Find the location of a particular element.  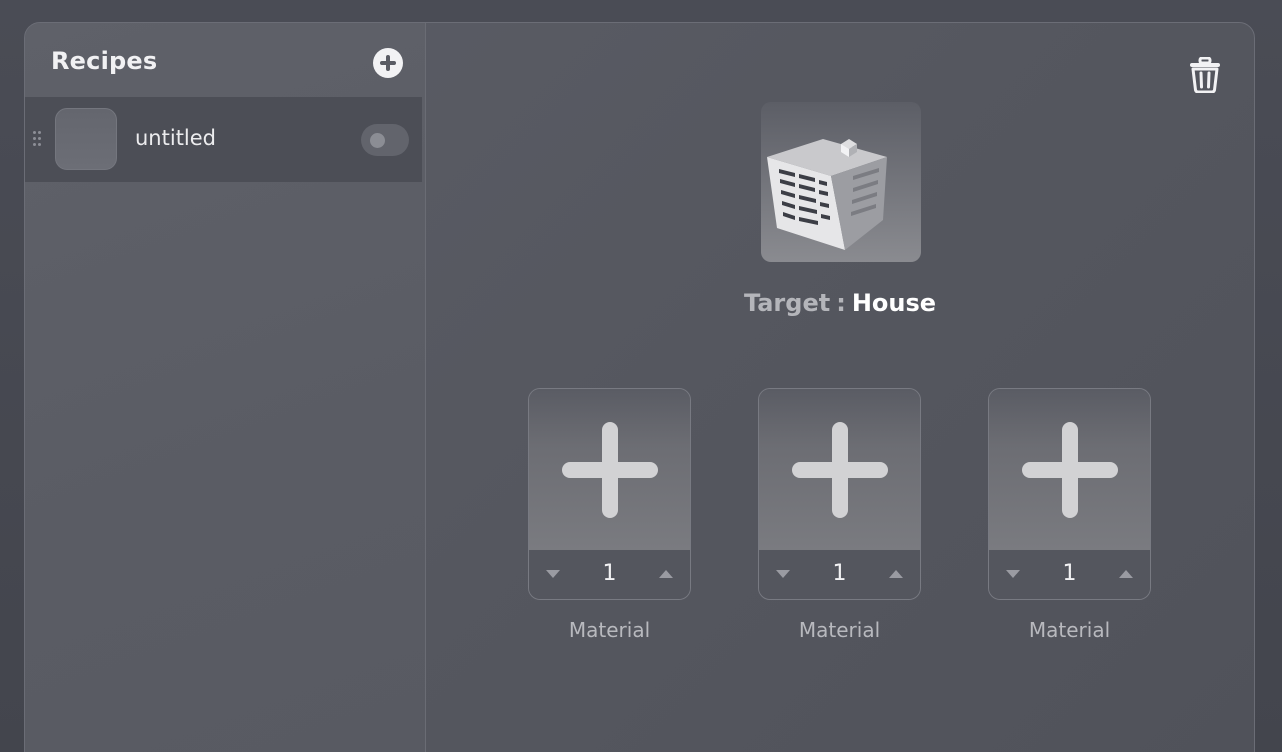

recipe-enabled-toggle is located at coordinates (385, 140).